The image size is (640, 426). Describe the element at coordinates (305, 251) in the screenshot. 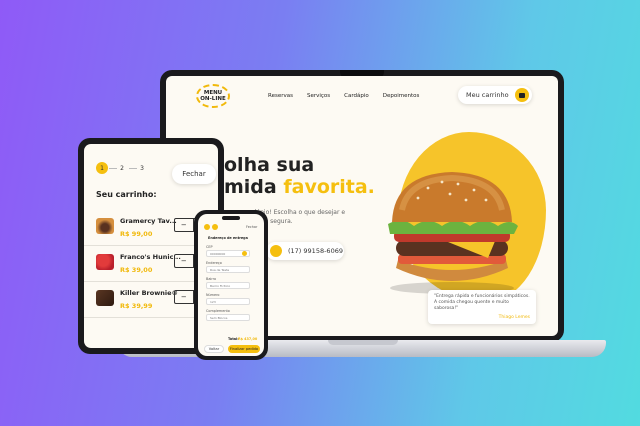

I see `phone-contact-button: (17) 99158-6069` at that location.